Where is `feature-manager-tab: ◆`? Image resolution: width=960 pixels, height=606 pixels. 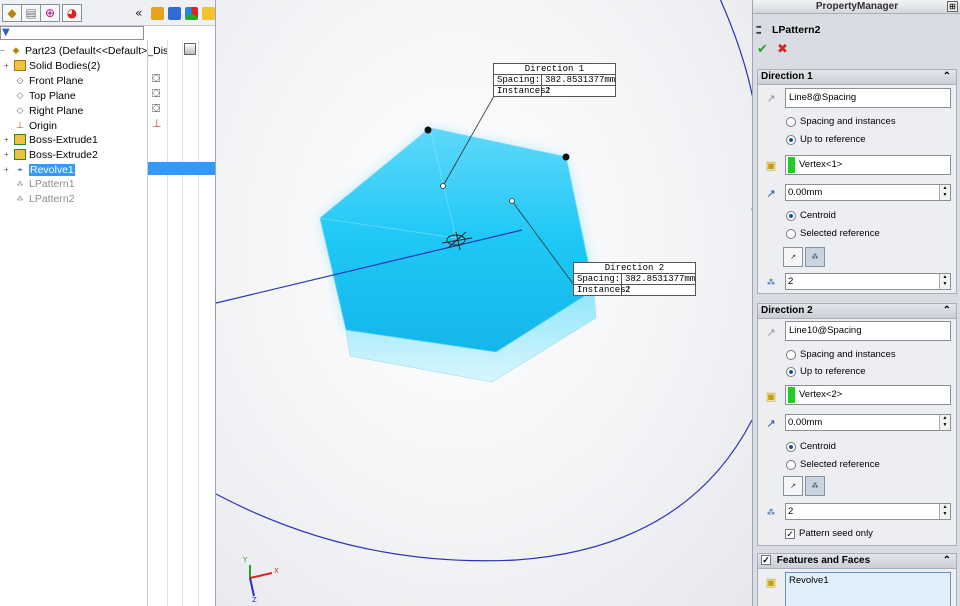 feature-manager-tab: ◆ is located at coordinates (12, 13).